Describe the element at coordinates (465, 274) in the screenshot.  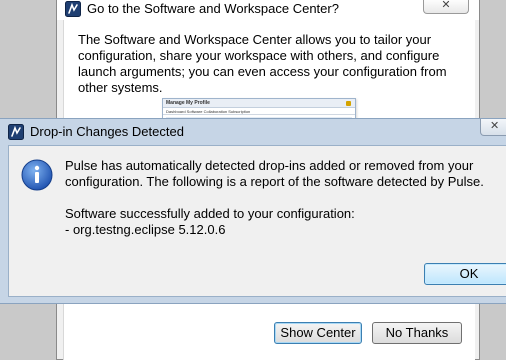
I see `ok-button: OK` at that location.